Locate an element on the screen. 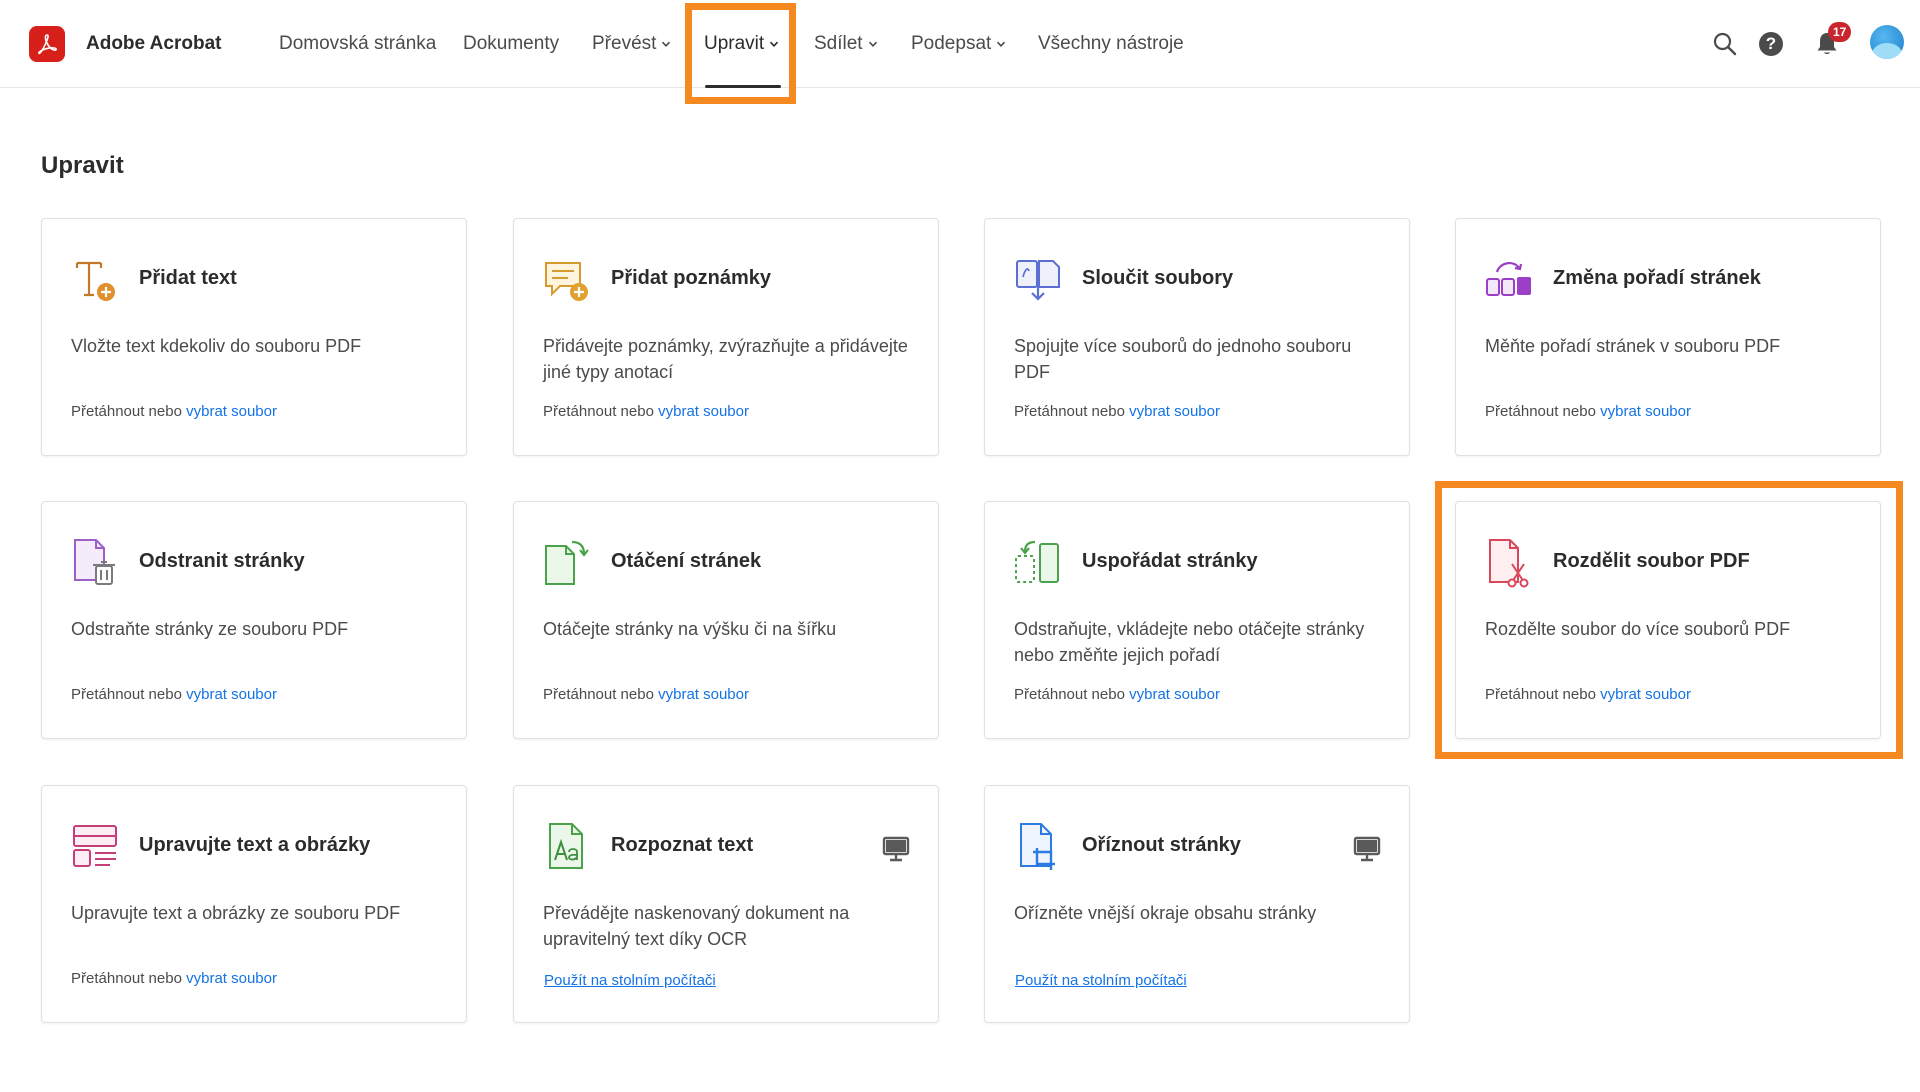  tool-card-title: Přidat text is located at coordinates (188, 278).